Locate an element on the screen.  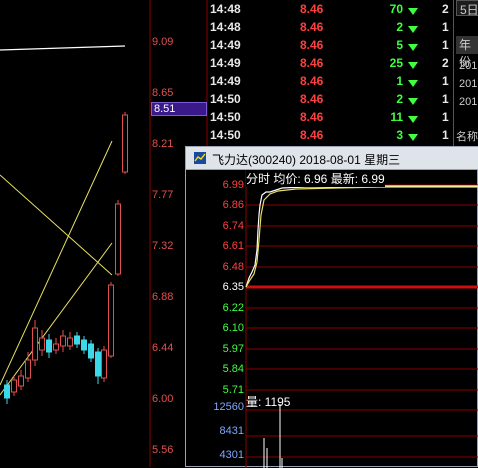
trade-volume: 11 is located at coordinates (396, 117).